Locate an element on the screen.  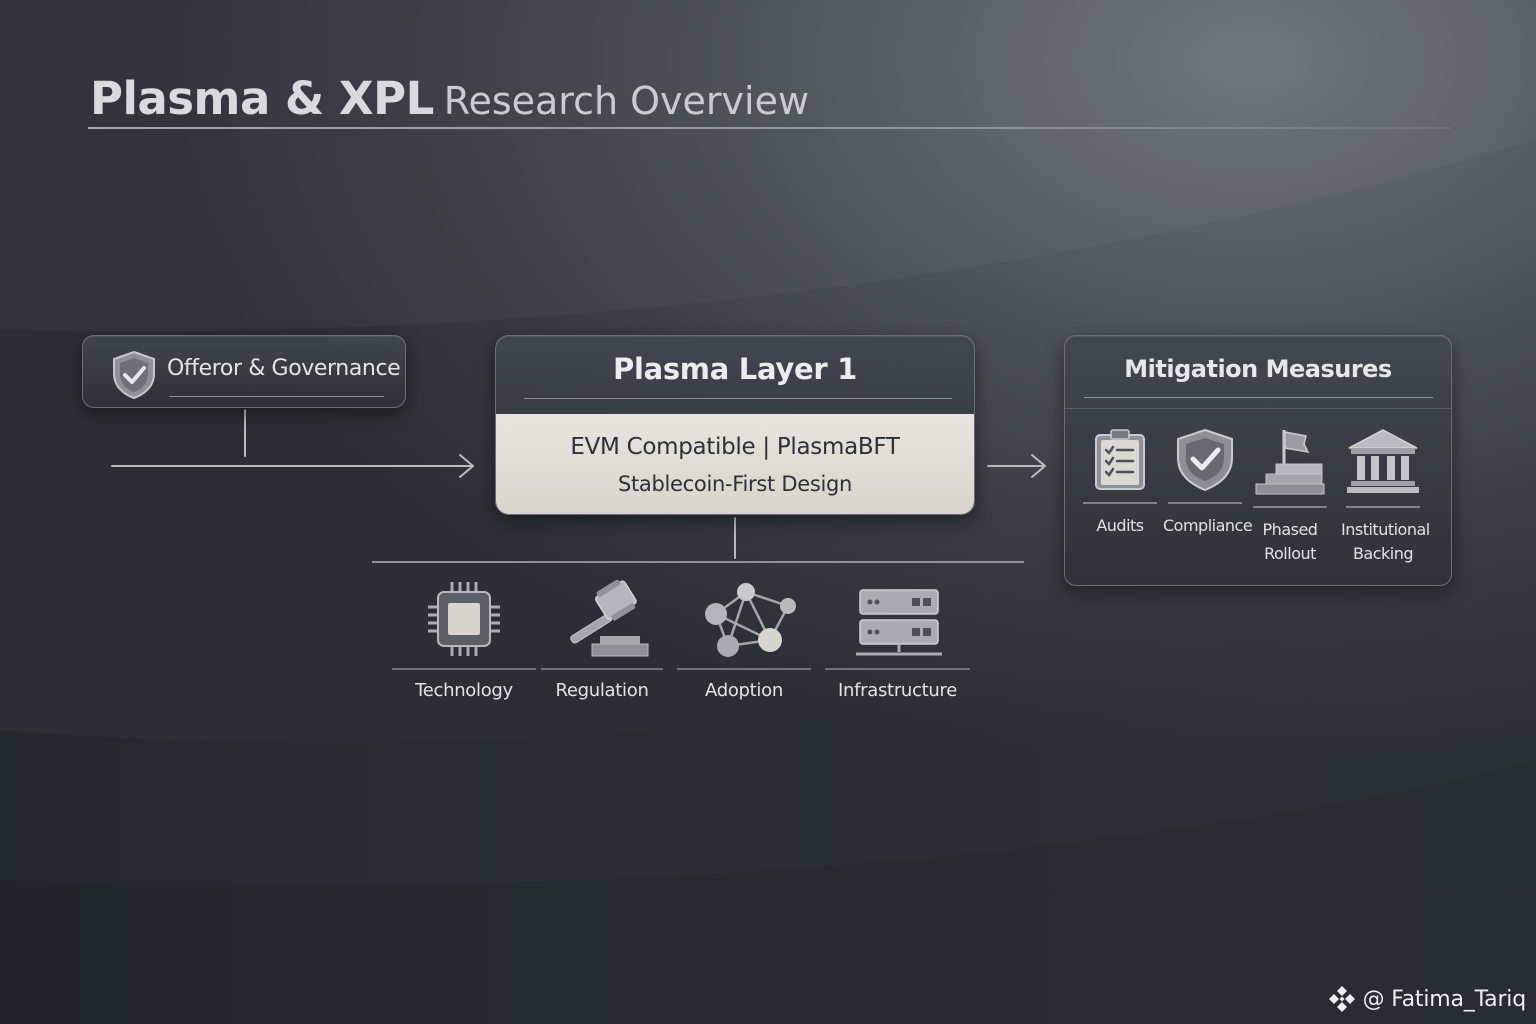
plasma-design-line: Stablecoin-First Design is located at coordinates (735, 484).